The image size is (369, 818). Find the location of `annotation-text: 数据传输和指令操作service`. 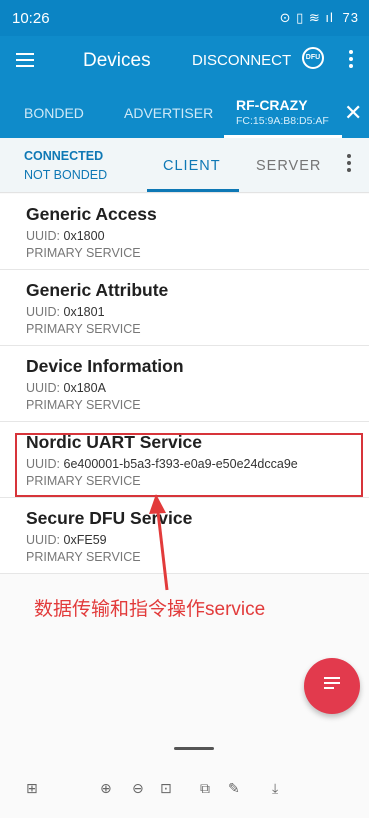

annotation-text: 数据传输和指令操作service is located at coordinates (150, 609).